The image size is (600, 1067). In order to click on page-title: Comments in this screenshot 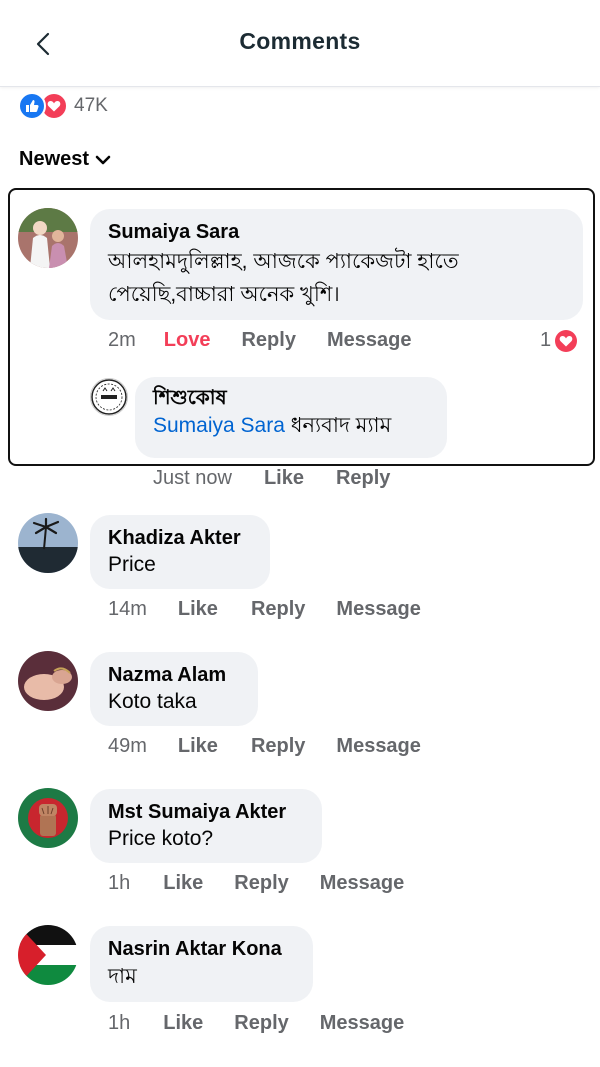, I will do `click(300, 41)`.